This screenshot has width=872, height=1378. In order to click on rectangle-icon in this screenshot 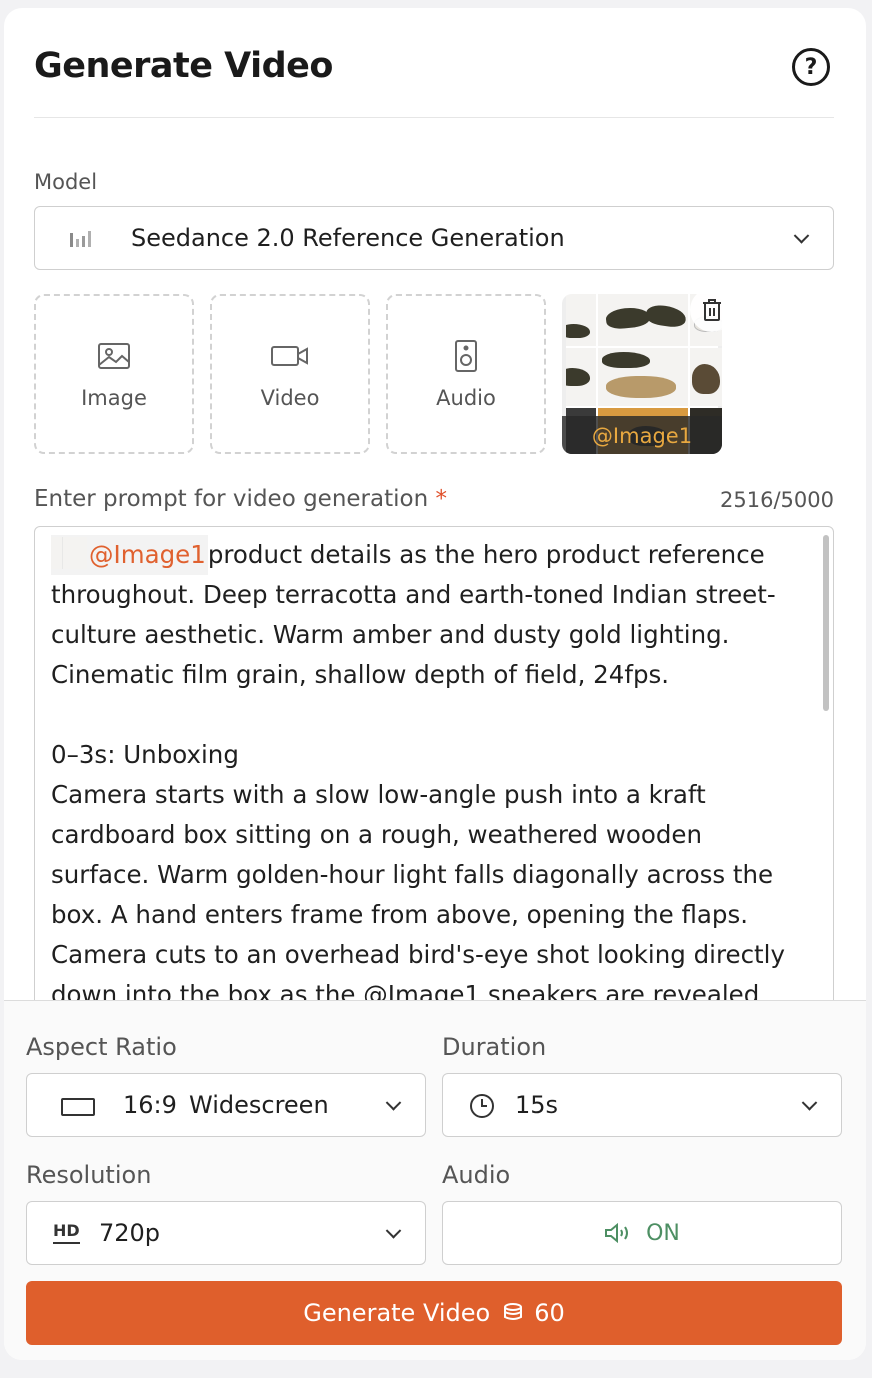, I will do `click(78, 1109)`.